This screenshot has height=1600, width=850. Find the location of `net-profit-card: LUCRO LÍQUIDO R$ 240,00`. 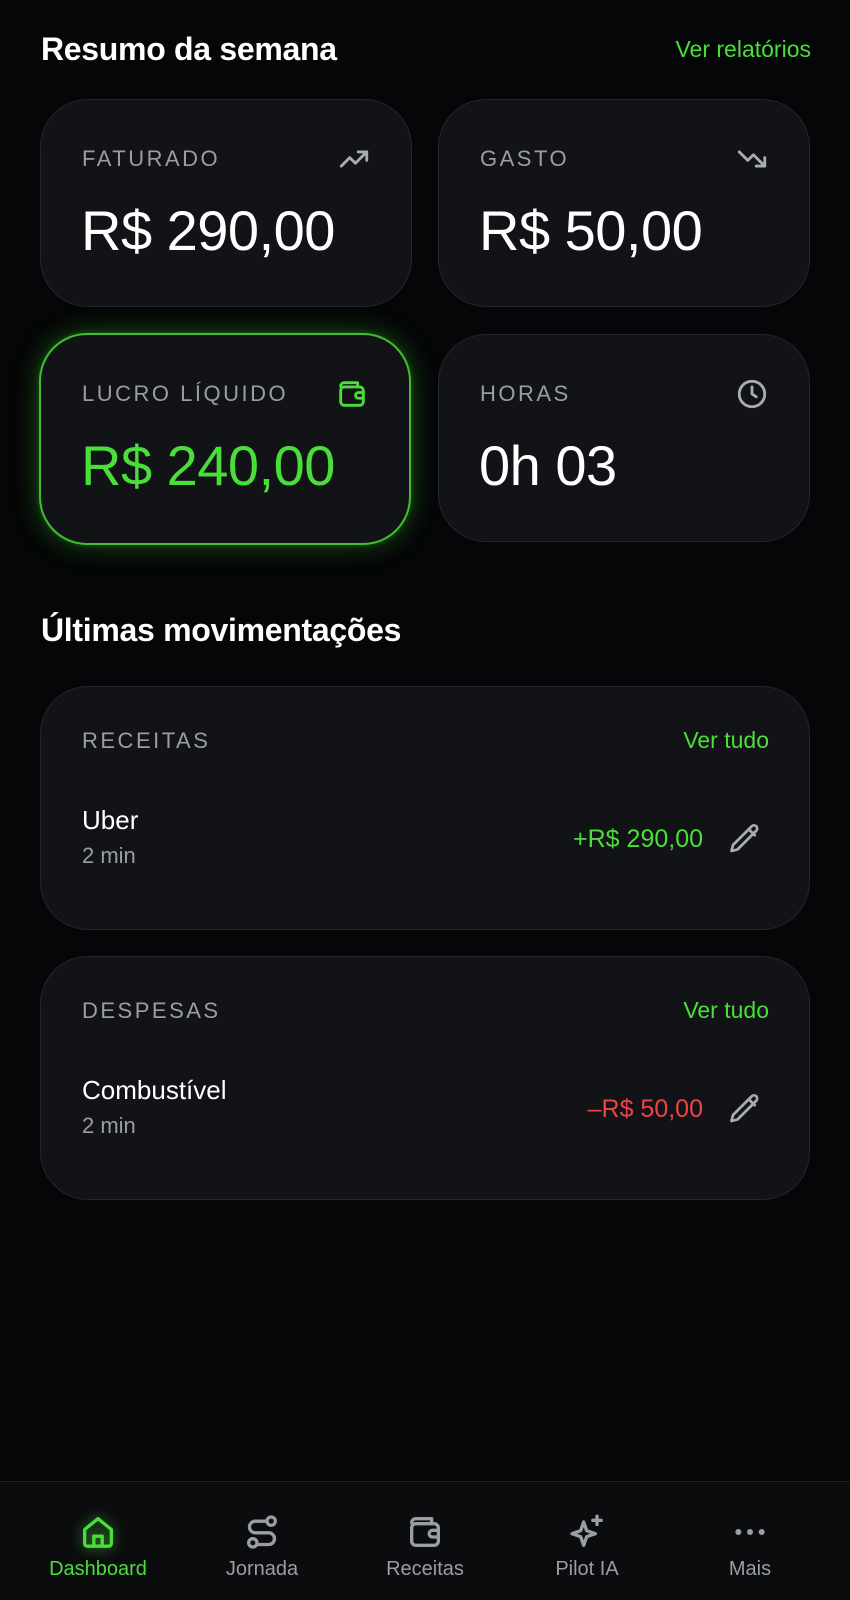

net-profit-card: LUCRO LÍQUIDO R$ 240,00 is located at coordinates (225, 439).